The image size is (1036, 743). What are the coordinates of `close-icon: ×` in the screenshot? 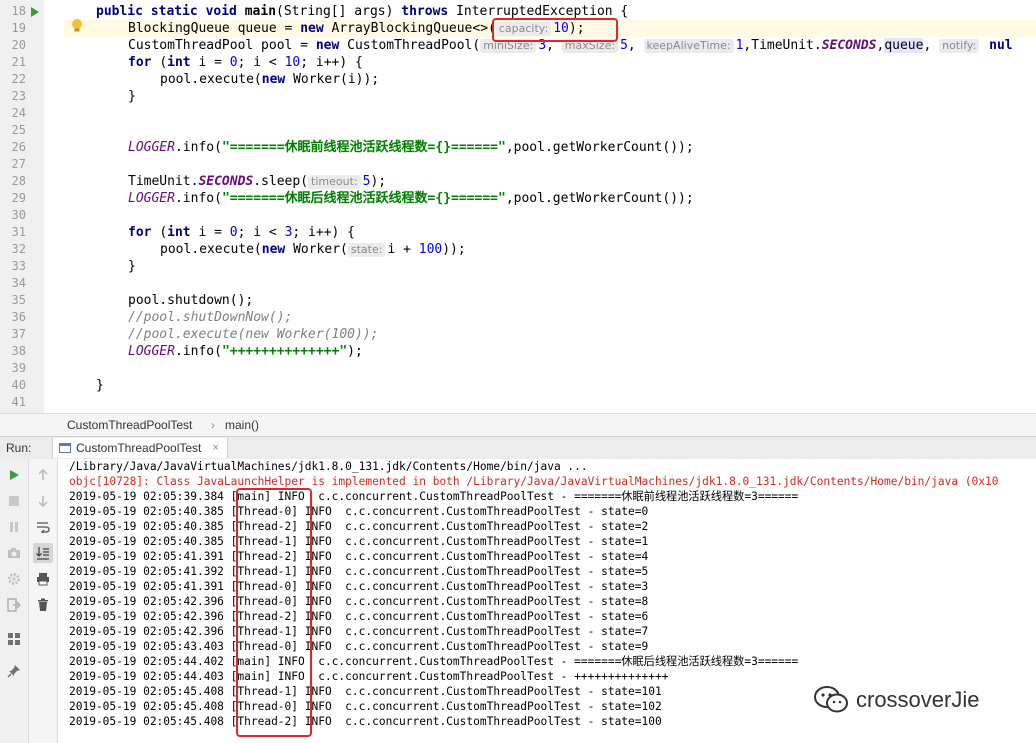 It's located at (215, 448).